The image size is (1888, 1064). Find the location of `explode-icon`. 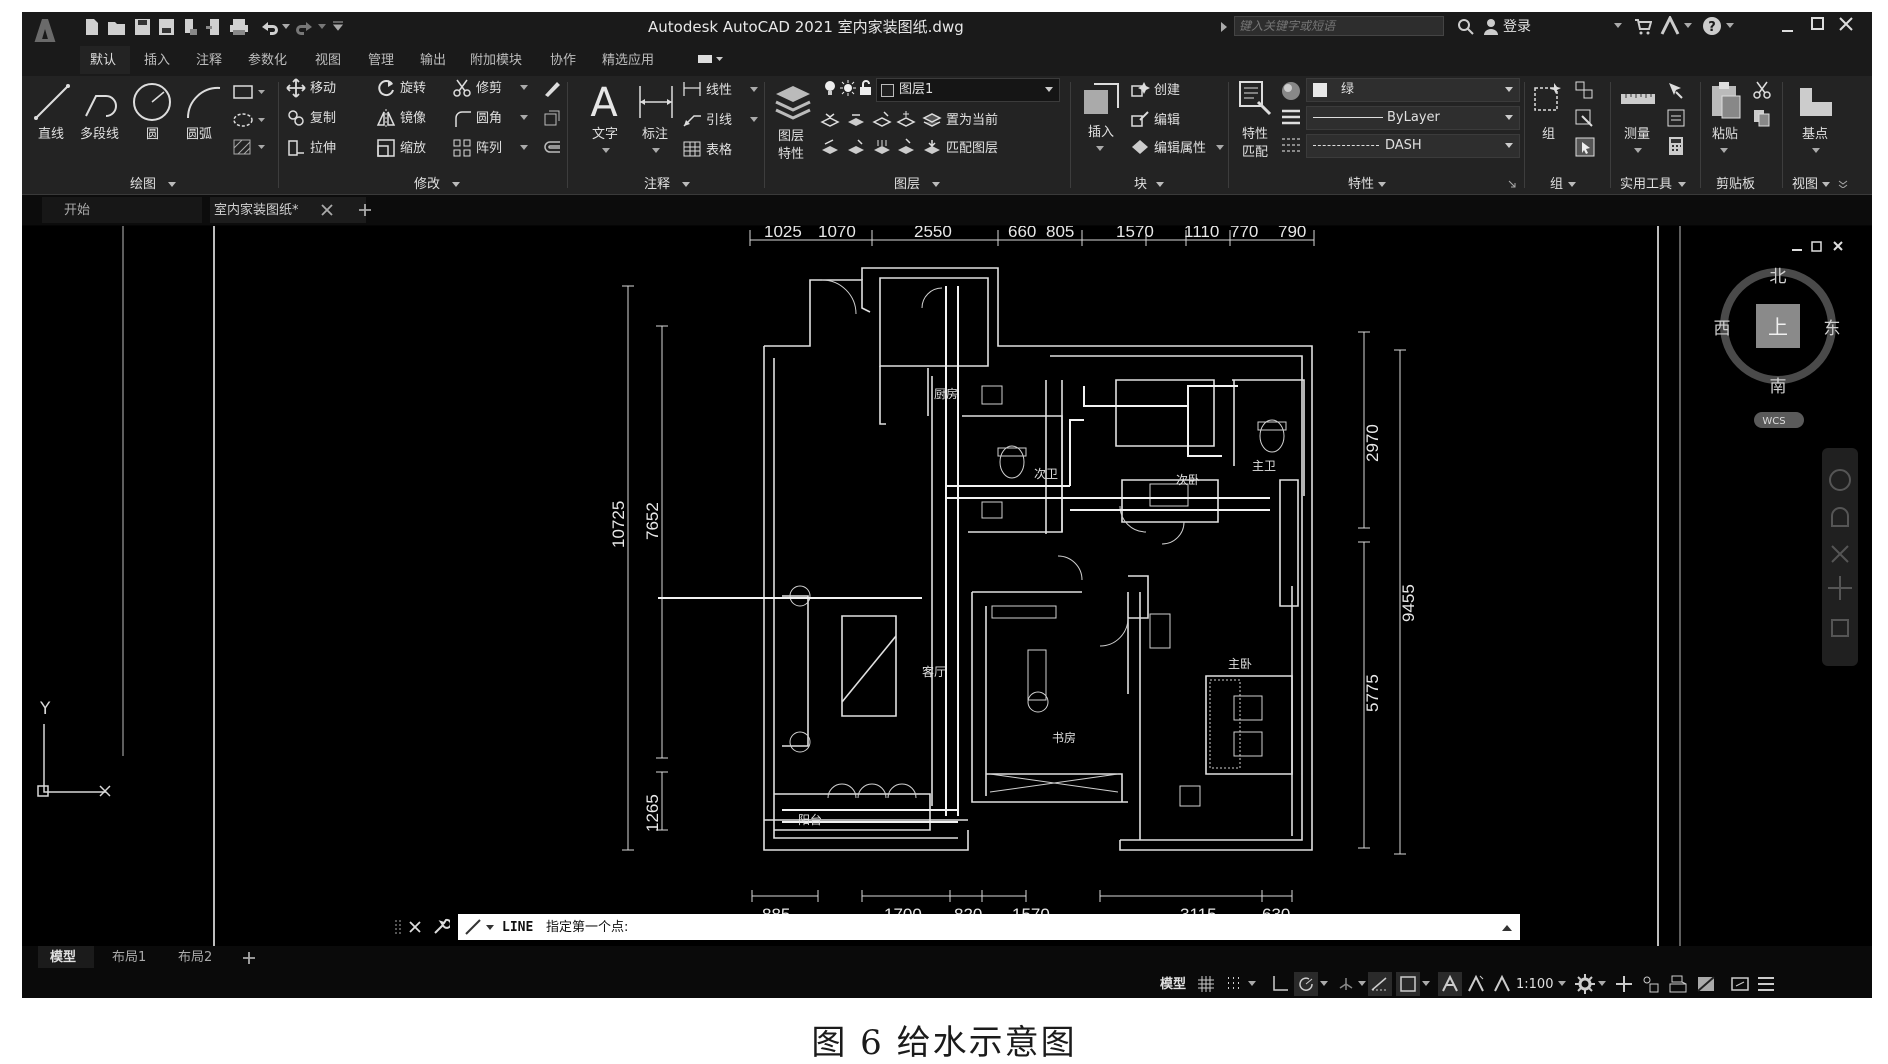

explode-icon is located at coordinates (552, 118).